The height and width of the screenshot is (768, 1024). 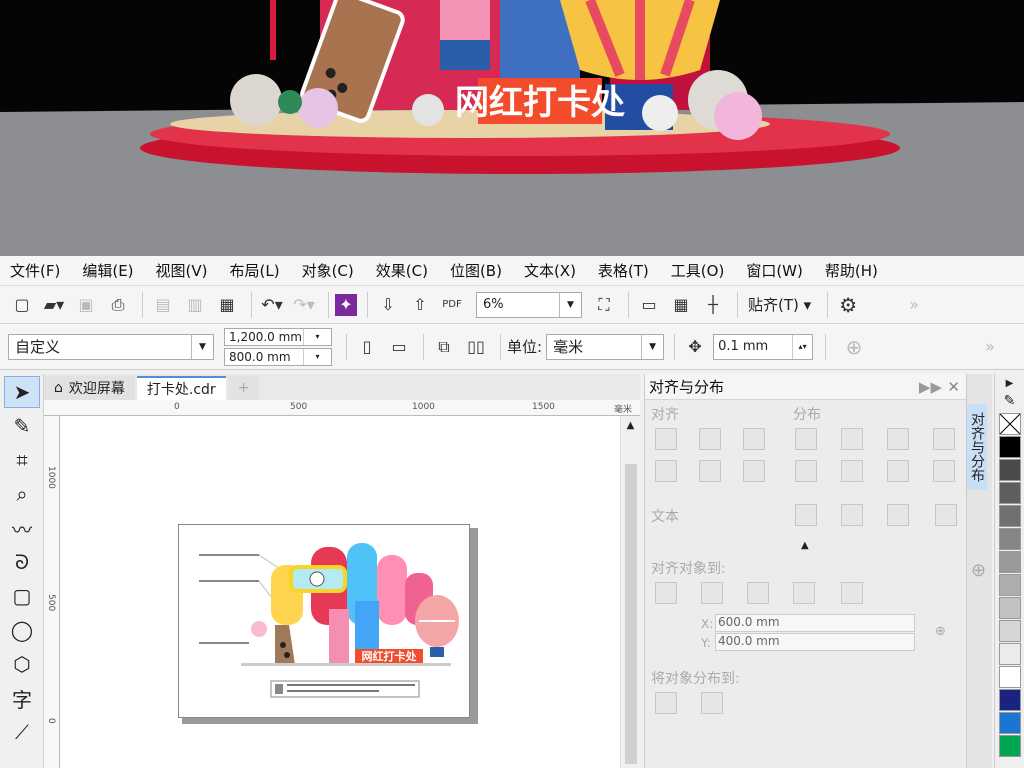 I want to click on menu-object: 对象(C), so click(x=328, y=270).